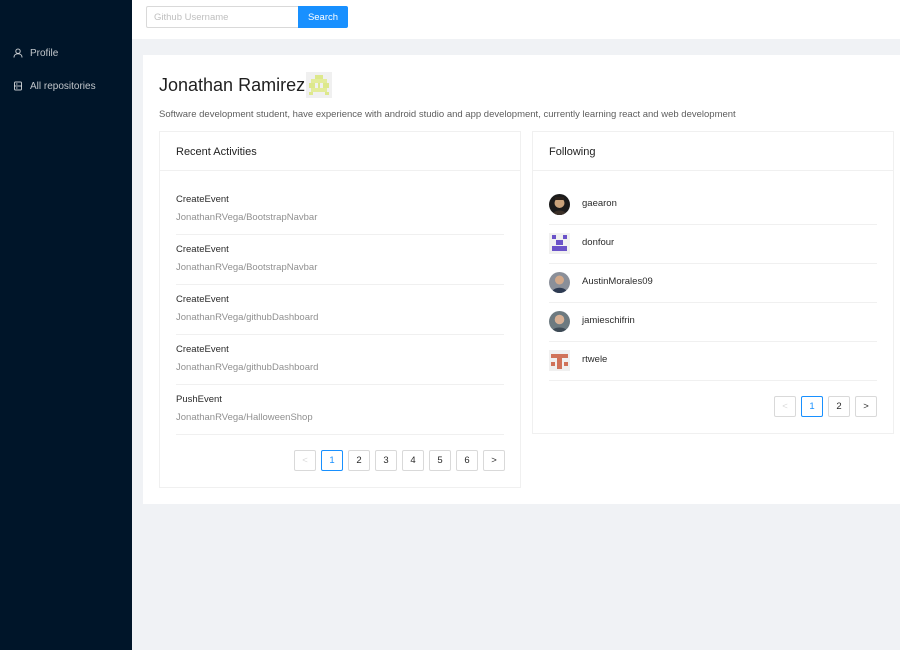 This screenshot has width=900, height=650. Describe the element at coordinates (216, 152) in the screenshot. I see `card-title: Recent Activities` at that location.